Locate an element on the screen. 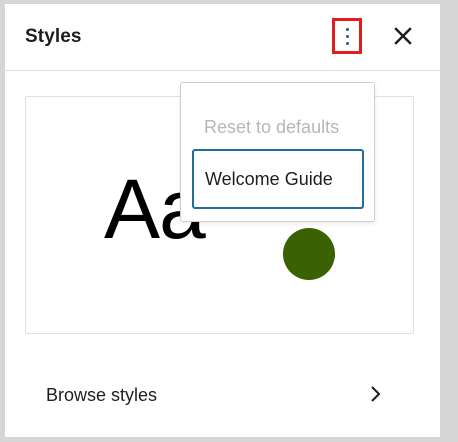 The height and width of the screenshot is (442, 458). color-swatch is located at coordinates (309, 254).